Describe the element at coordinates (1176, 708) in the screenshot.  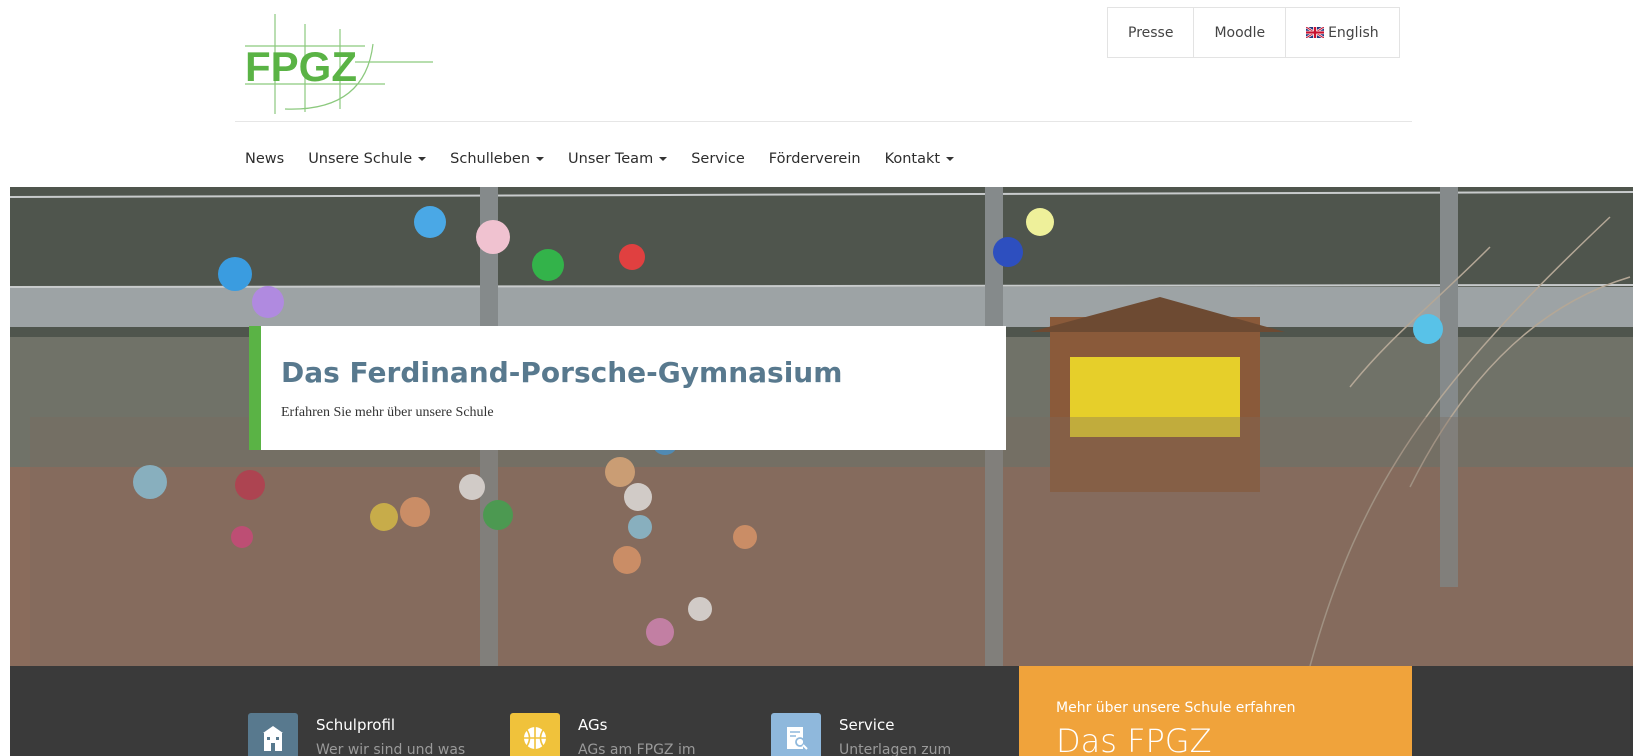
I see `promo-subtitle: Mehr über unsere Schule erfahren` at that location.